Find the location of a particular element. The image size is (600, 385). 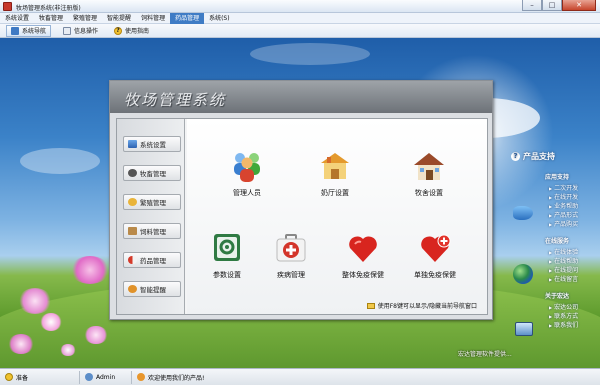

function-label: 牧舍设置 is located at coordinates (429, 193).